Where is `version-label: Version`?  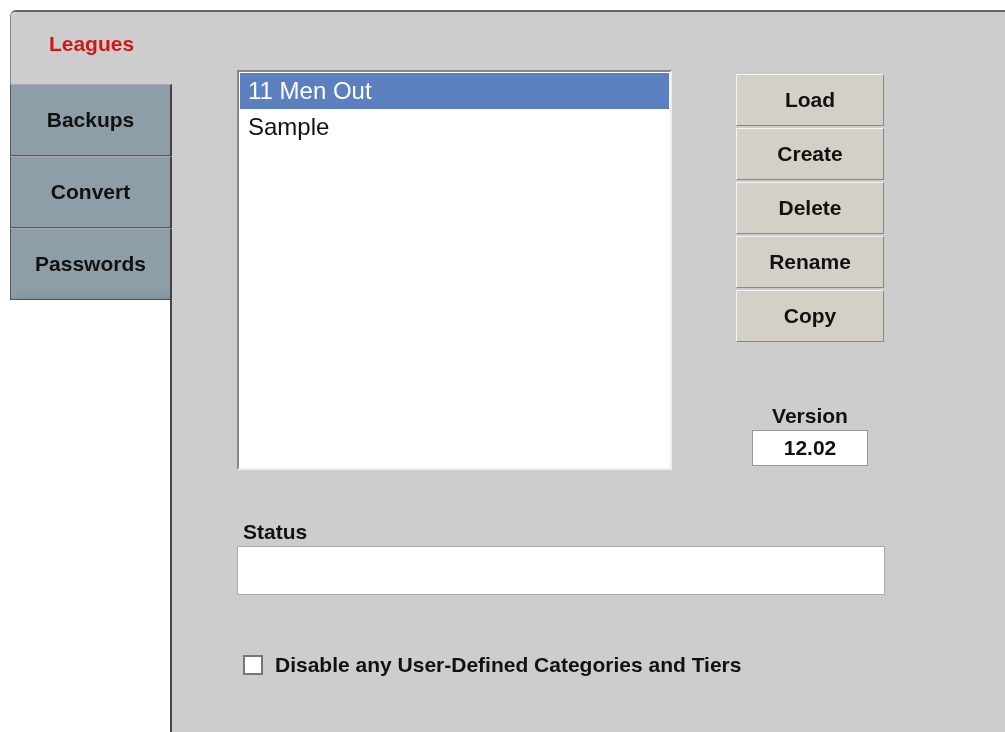
version-label: Version is located at coordinates (810, 416).